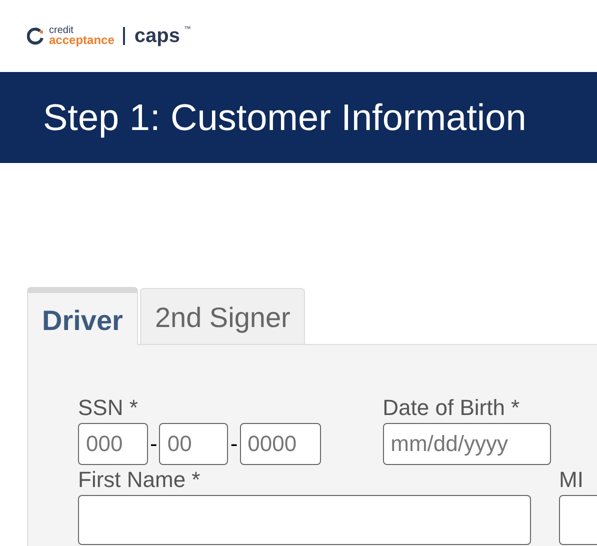 The image size is (597, 546). I want to click on ssn-field: 00, so click(193, 444).